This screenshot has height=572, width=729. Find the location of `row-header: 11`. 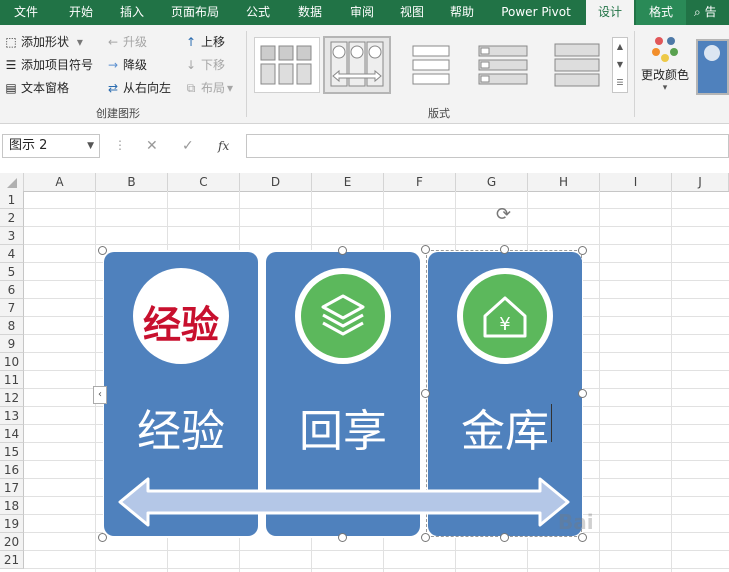

row-header: 11 is located at coordinates (12, 380).